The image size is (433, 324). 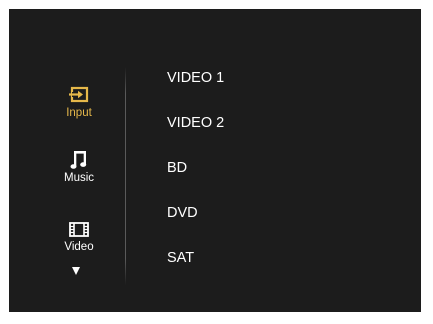 What do you see at coordinates (79, 247) in the screenshot?
I see `sidebar-item-label: Video` at bounding box center [79, 247].